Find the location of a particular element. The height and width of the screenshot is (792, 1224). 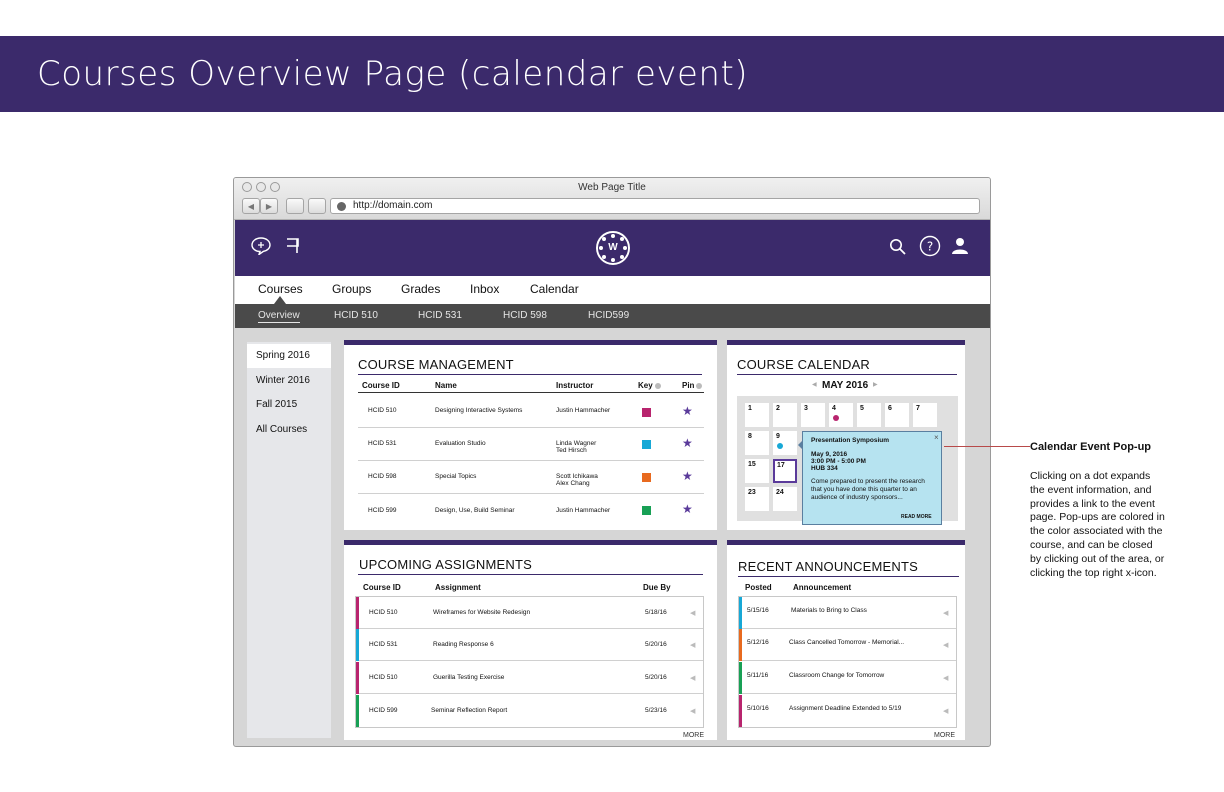

nav-groups: Groups is located at coordinates (351, 289).